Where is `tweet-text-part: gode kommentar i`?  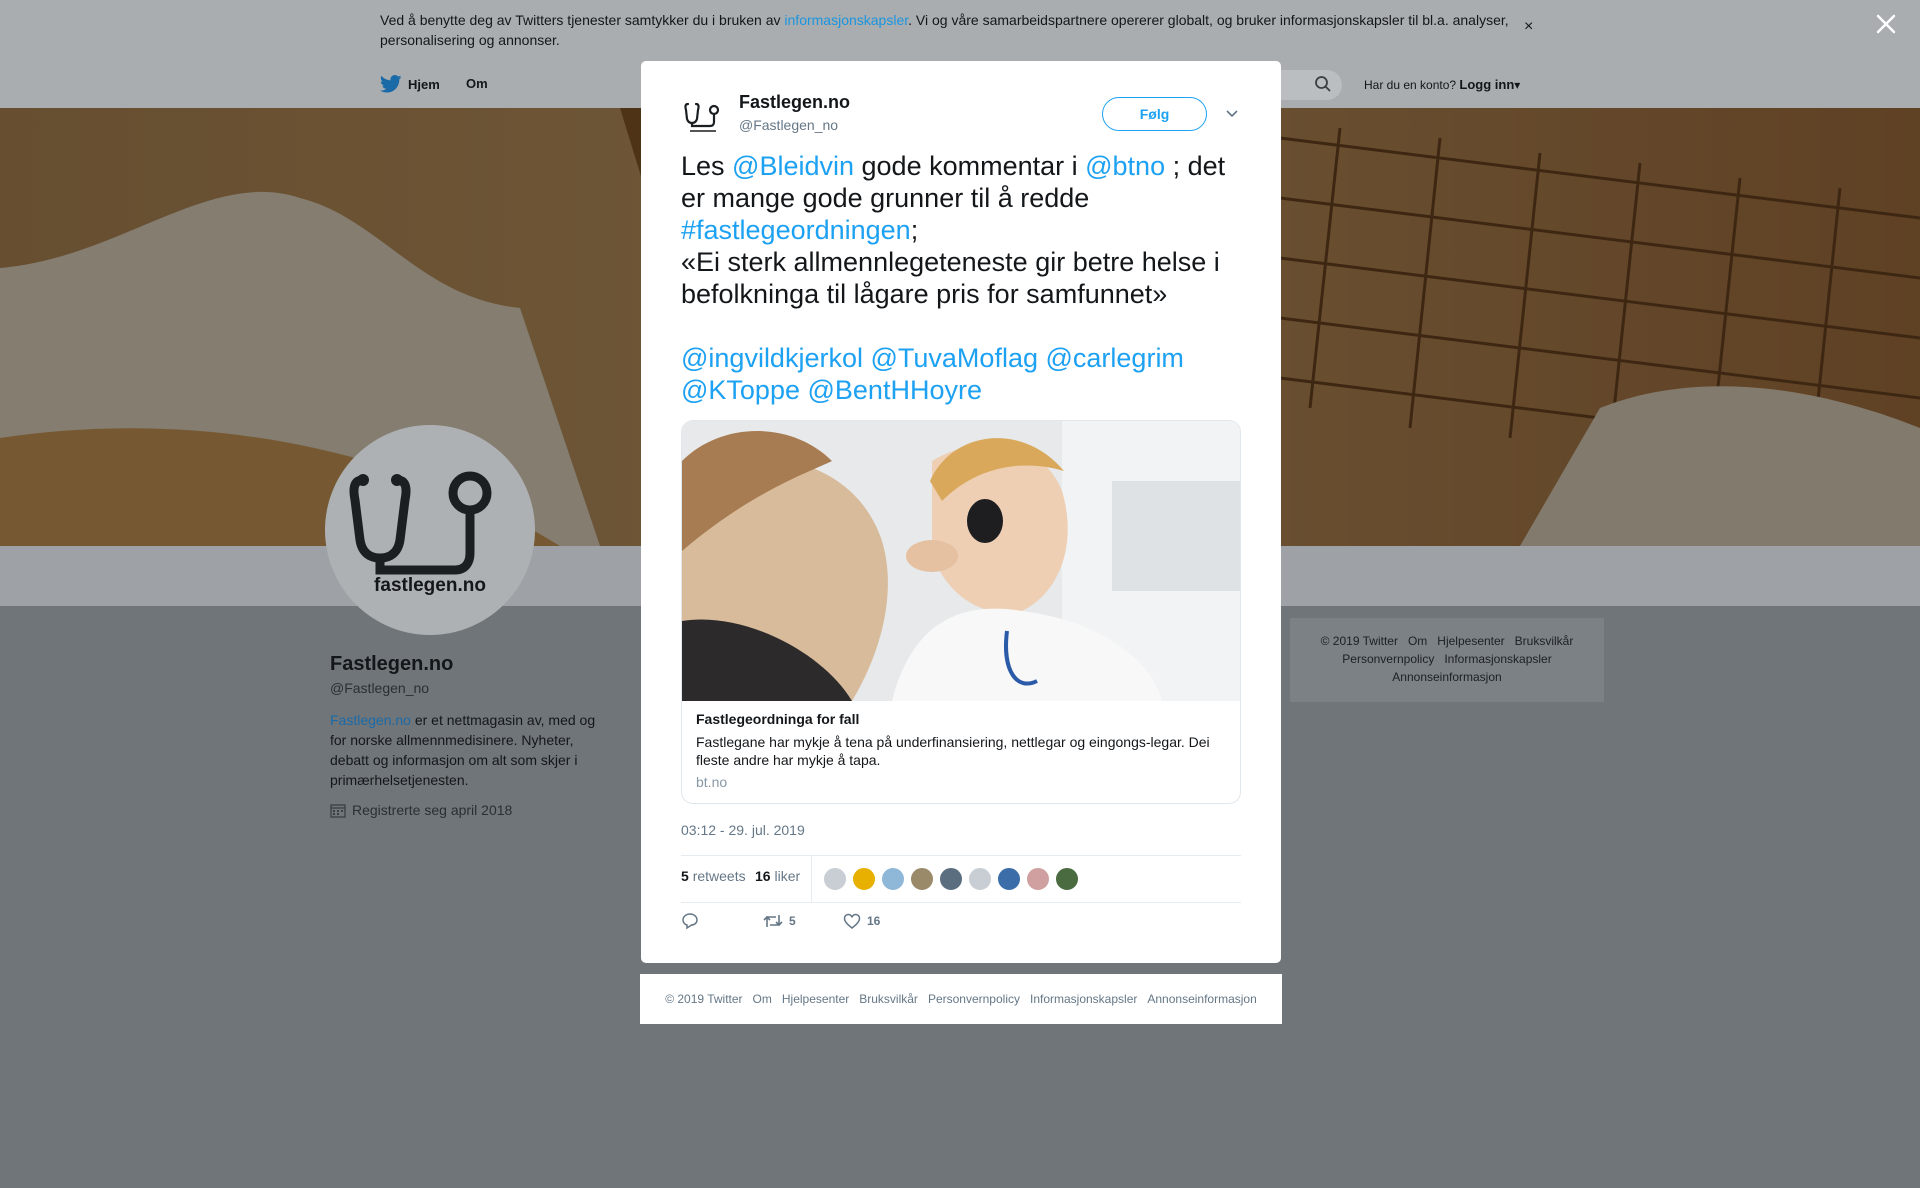
tweet-text-part: gode kommentar i is located at coordinates (970, 166).